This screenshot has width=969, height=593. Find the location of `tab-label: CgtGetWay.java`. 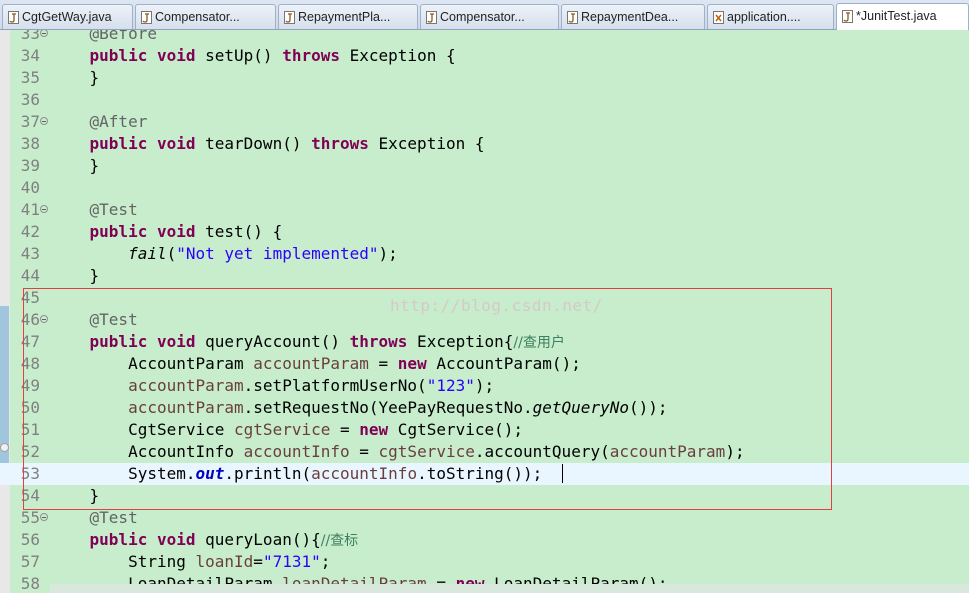

tab-label: CgtGetWay.java is located at coordinates (67, 17).